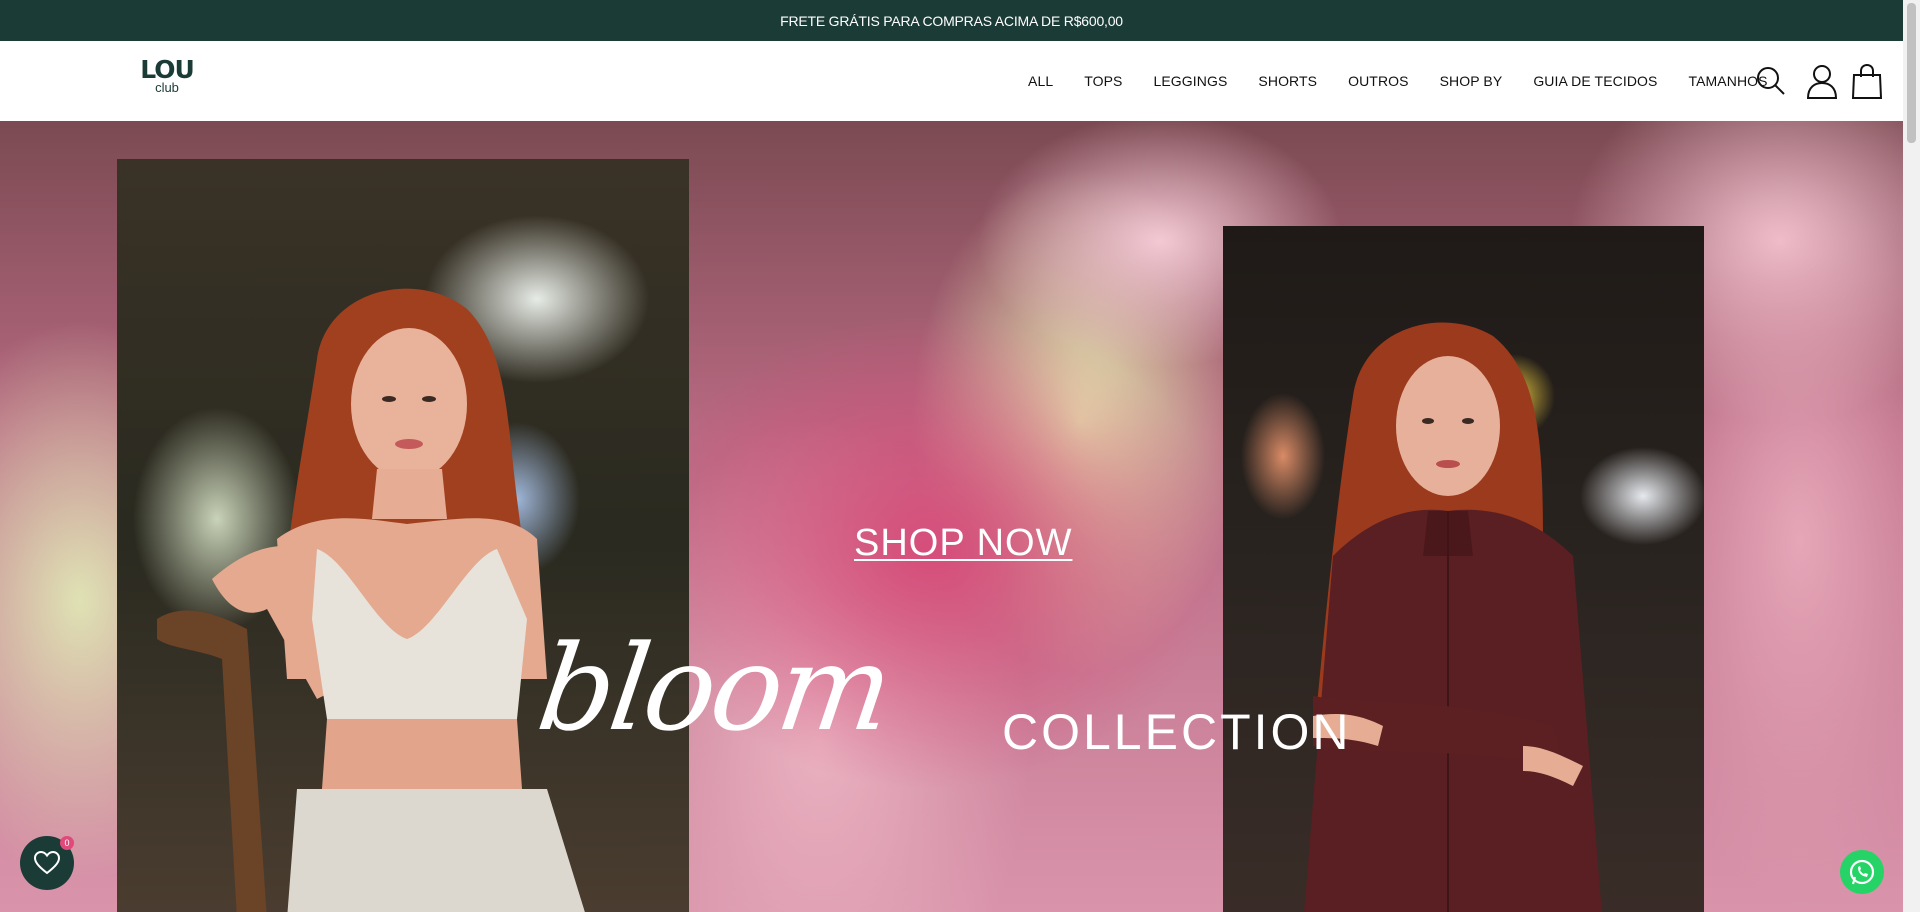 This screenshot has height=912, width=1920. What do you see at coordinates (1177, 732) in the screenshot?
I see `hero-subtitle: COLLECTION` at bounding box center [1177, 732].